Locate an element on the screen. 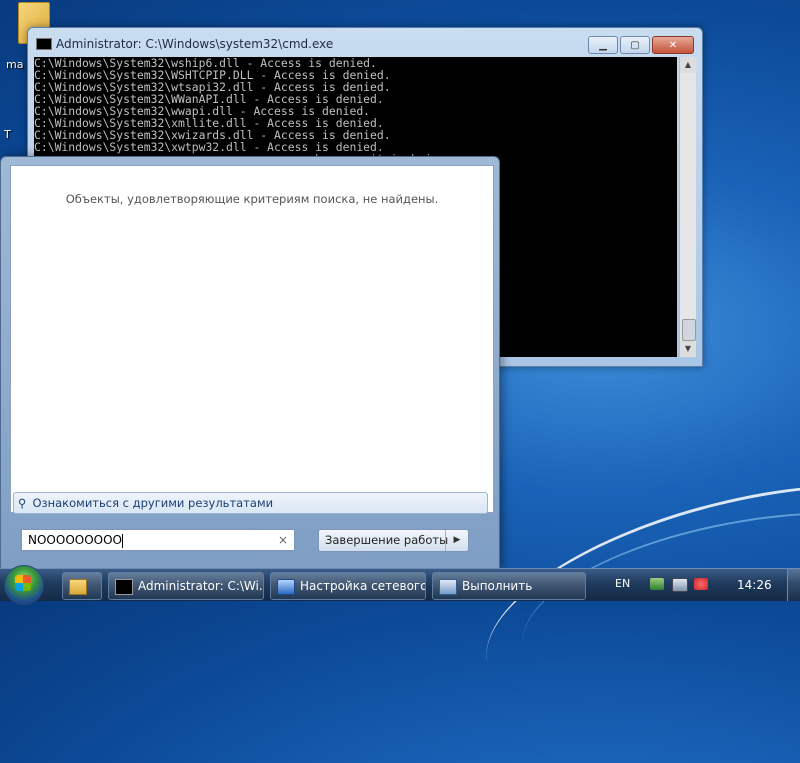  run-icon is located at coordinates (448, 586).